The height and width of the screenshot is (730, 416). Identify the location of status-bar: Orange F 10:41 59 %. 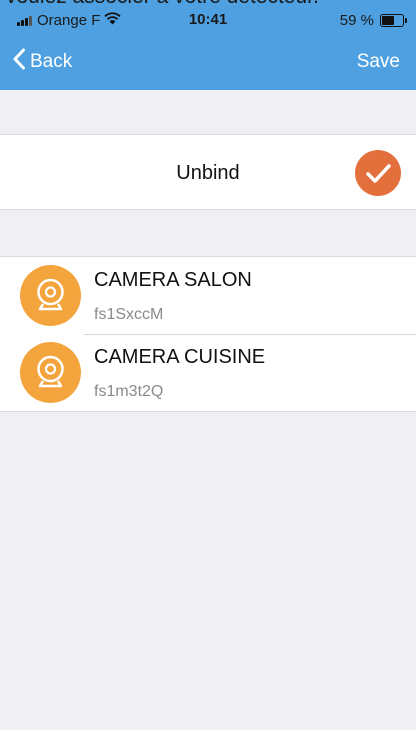
(208, 20).